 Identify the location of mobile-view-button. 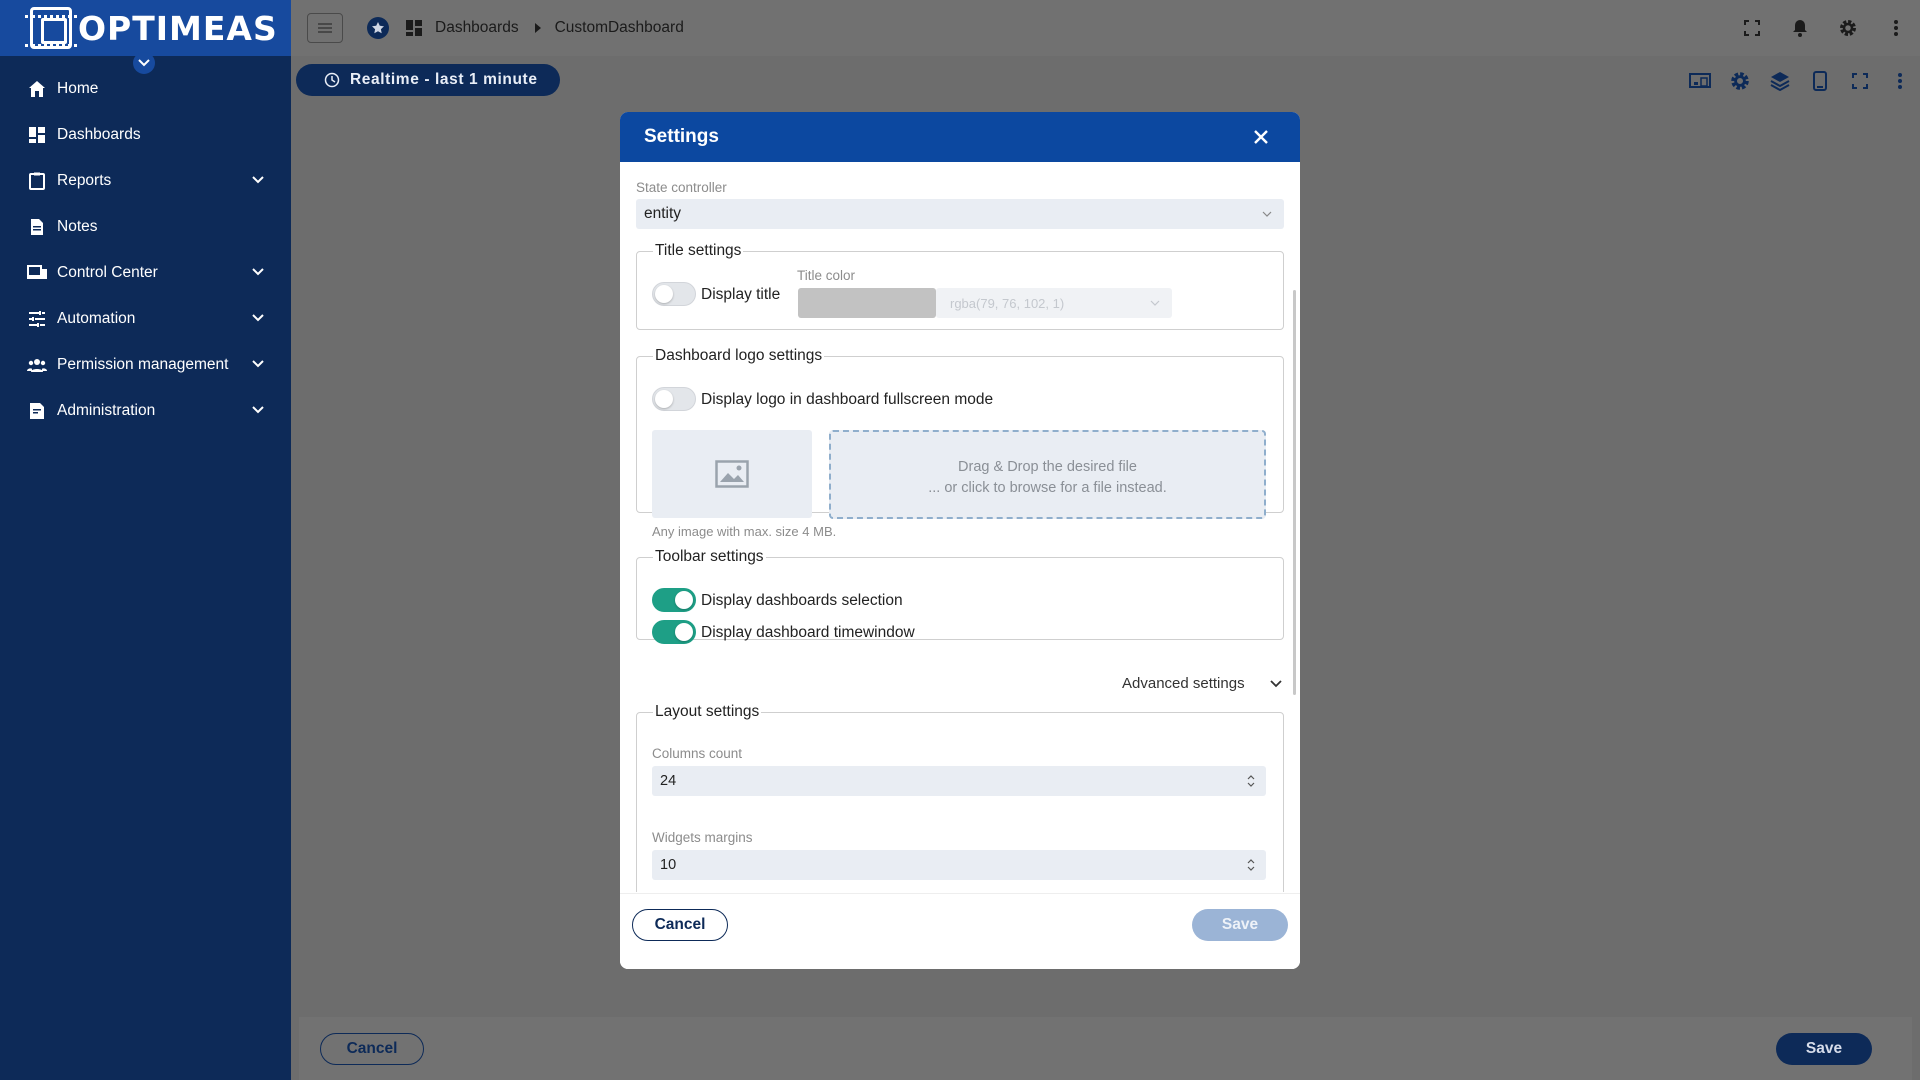
(1820, 81).